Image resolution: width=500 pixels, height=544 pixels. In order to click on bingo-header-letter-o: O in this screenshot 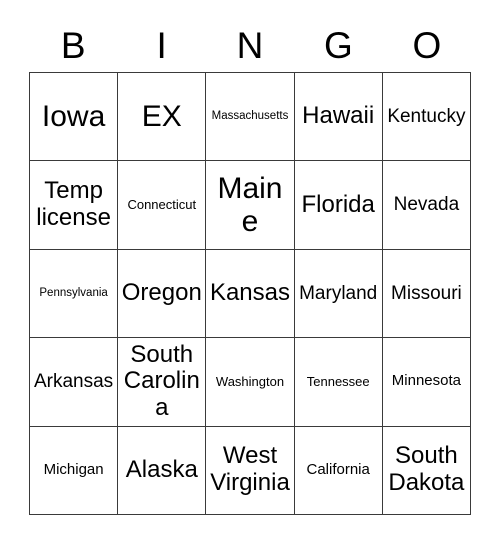, I will do `click(427, 45)`.